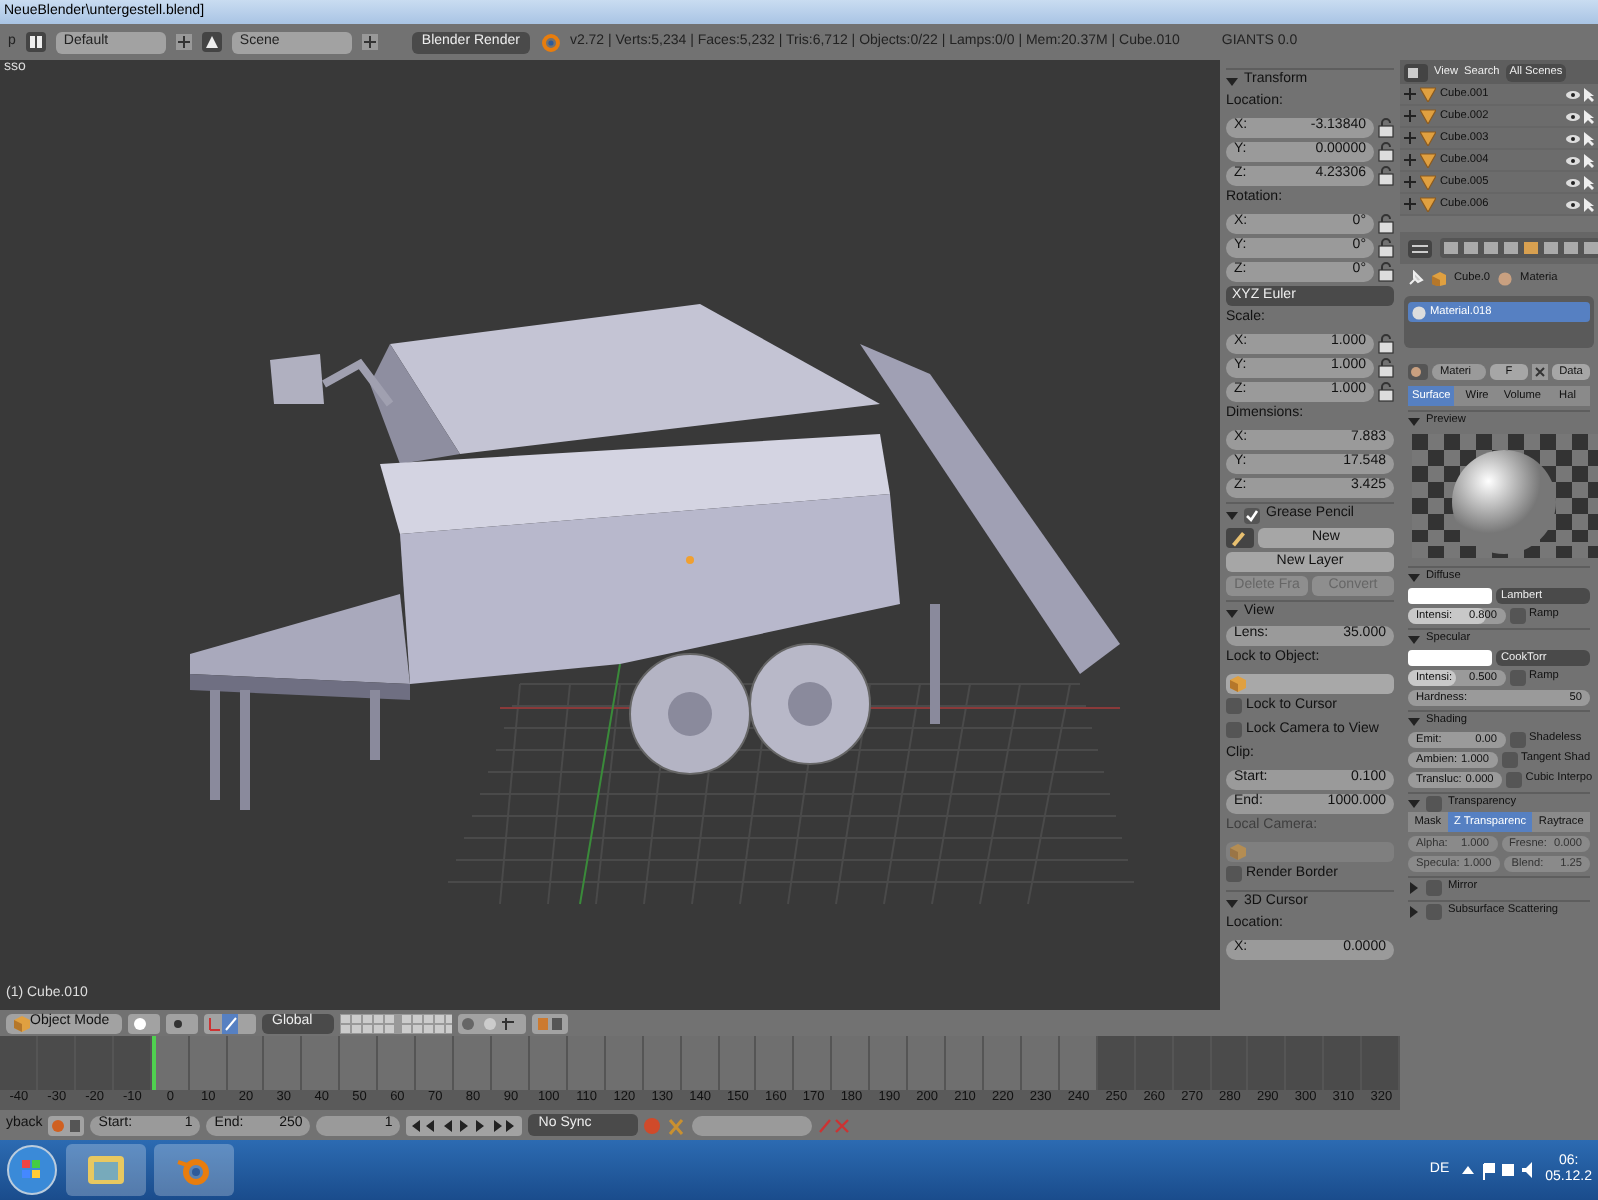 The width and height of the screenshot is (1598, 1200). Describe the element at coordinates (1418, 371) in the screenshot. I see `material-browse-icon` at that location.